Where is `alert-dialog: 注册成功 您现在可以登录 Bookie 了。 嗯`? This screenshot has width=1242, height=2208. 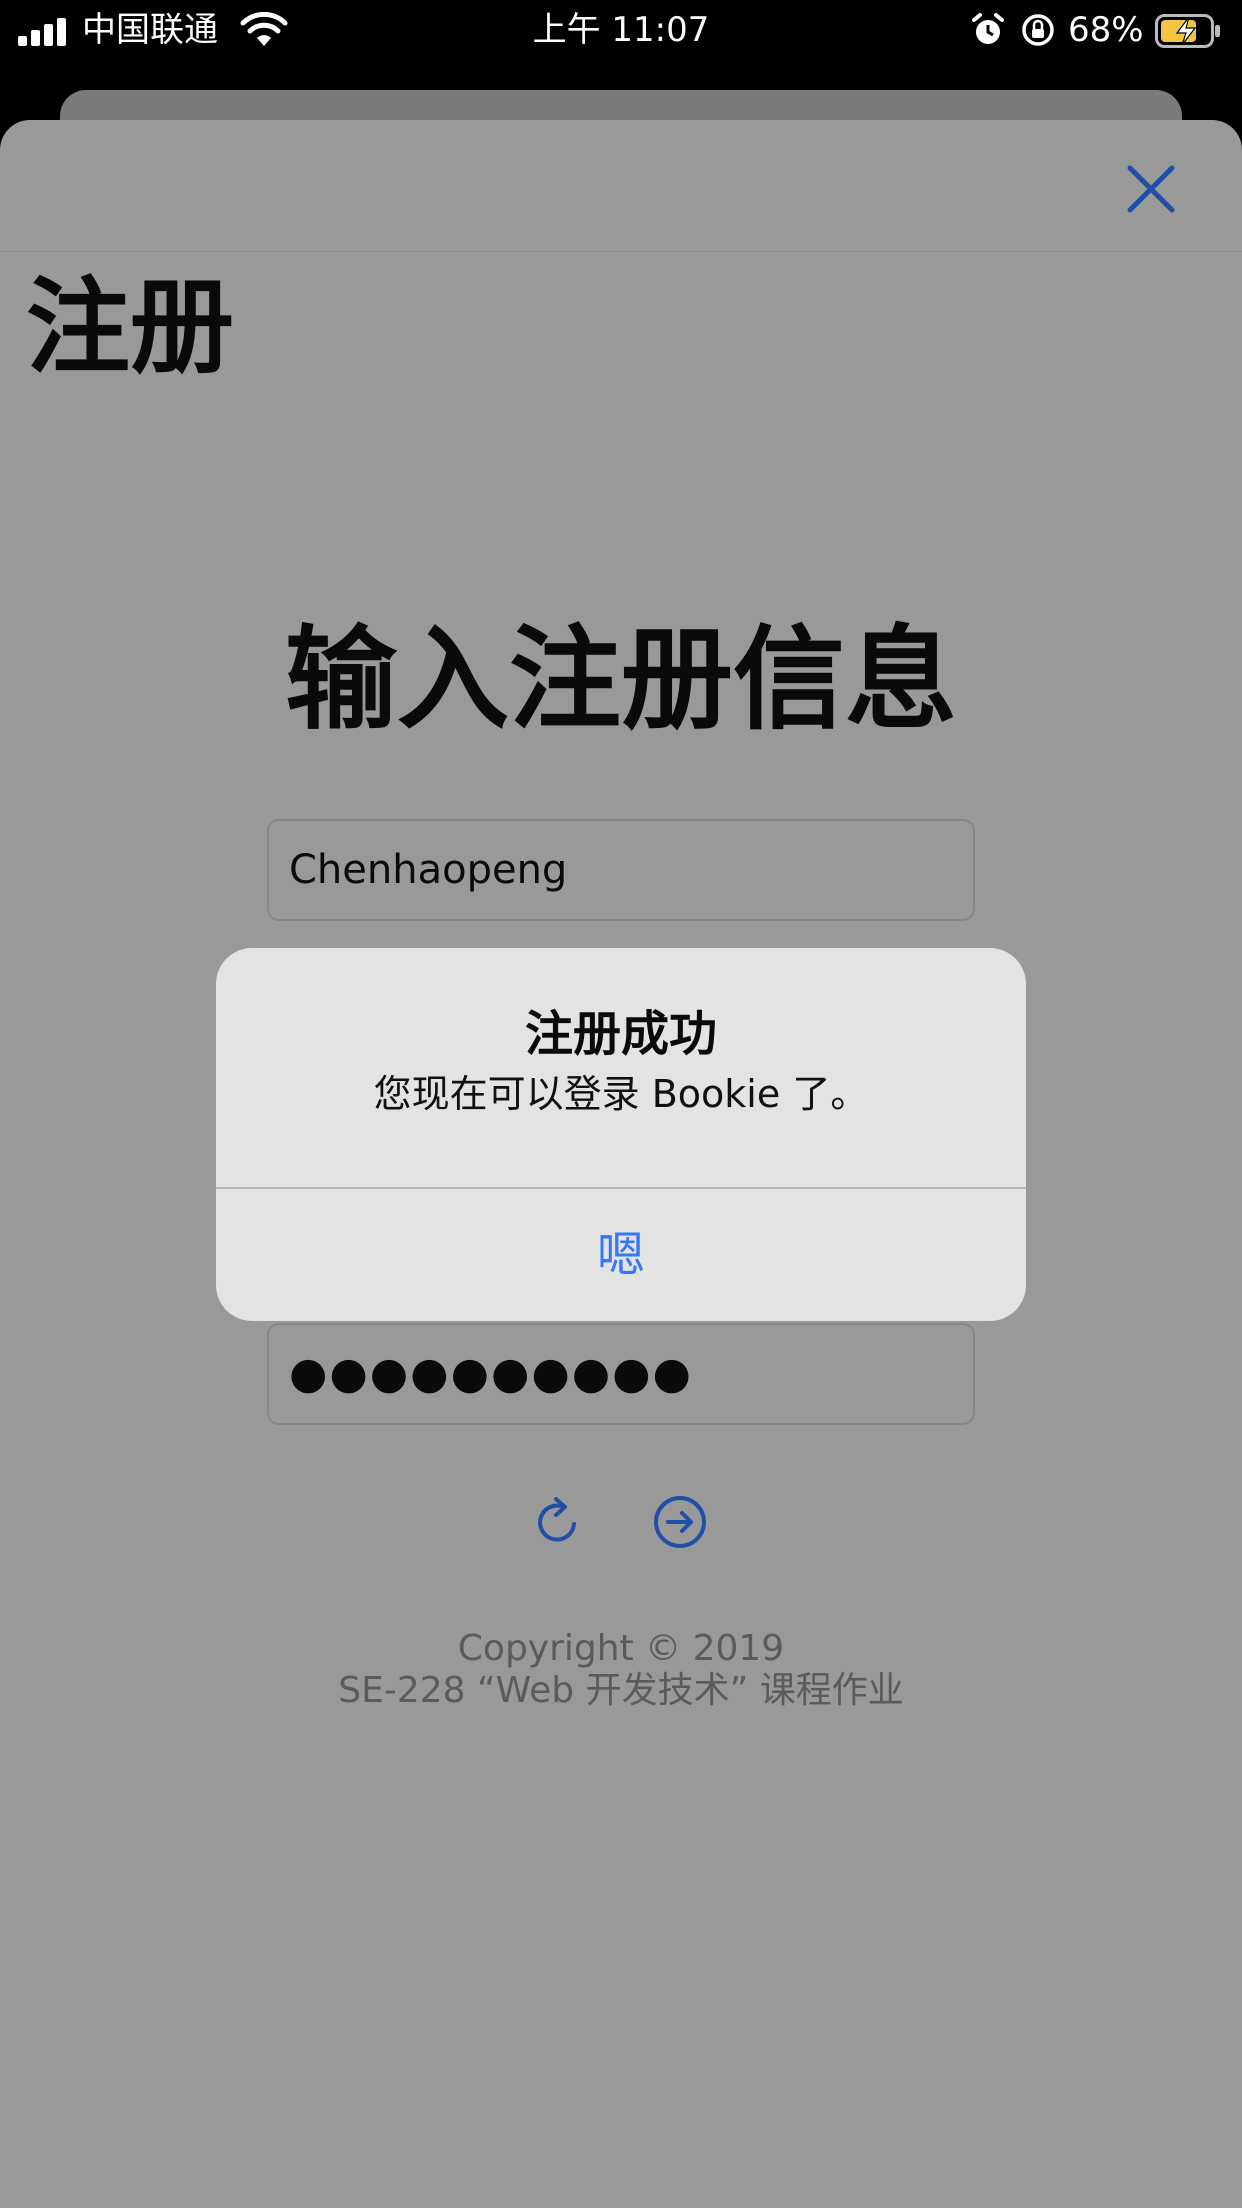
alert-dialog: 注册成功 您现在可以登录 Bookie 了。 嗯 is located at coordinates (621, 1134).